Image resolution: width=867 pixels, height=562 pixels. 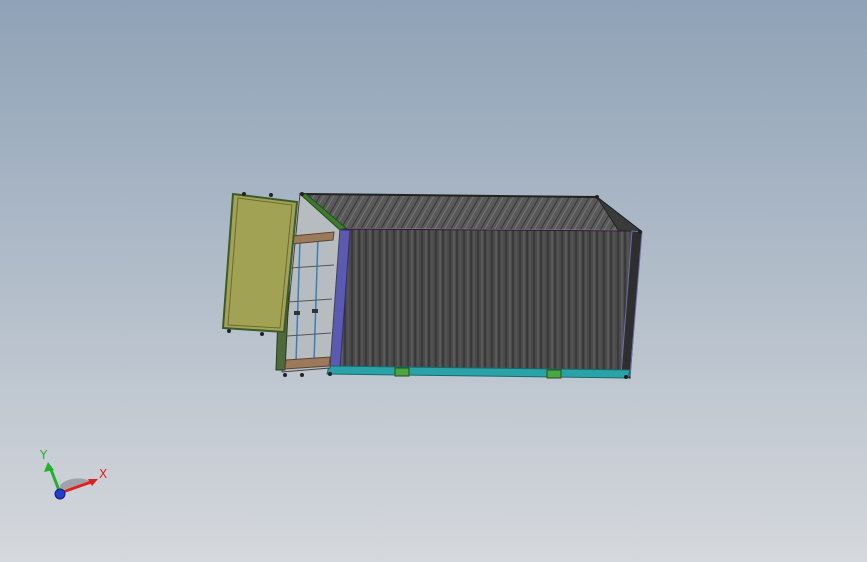 I want to click on triad-z-axis, so click(x=60, y=494).